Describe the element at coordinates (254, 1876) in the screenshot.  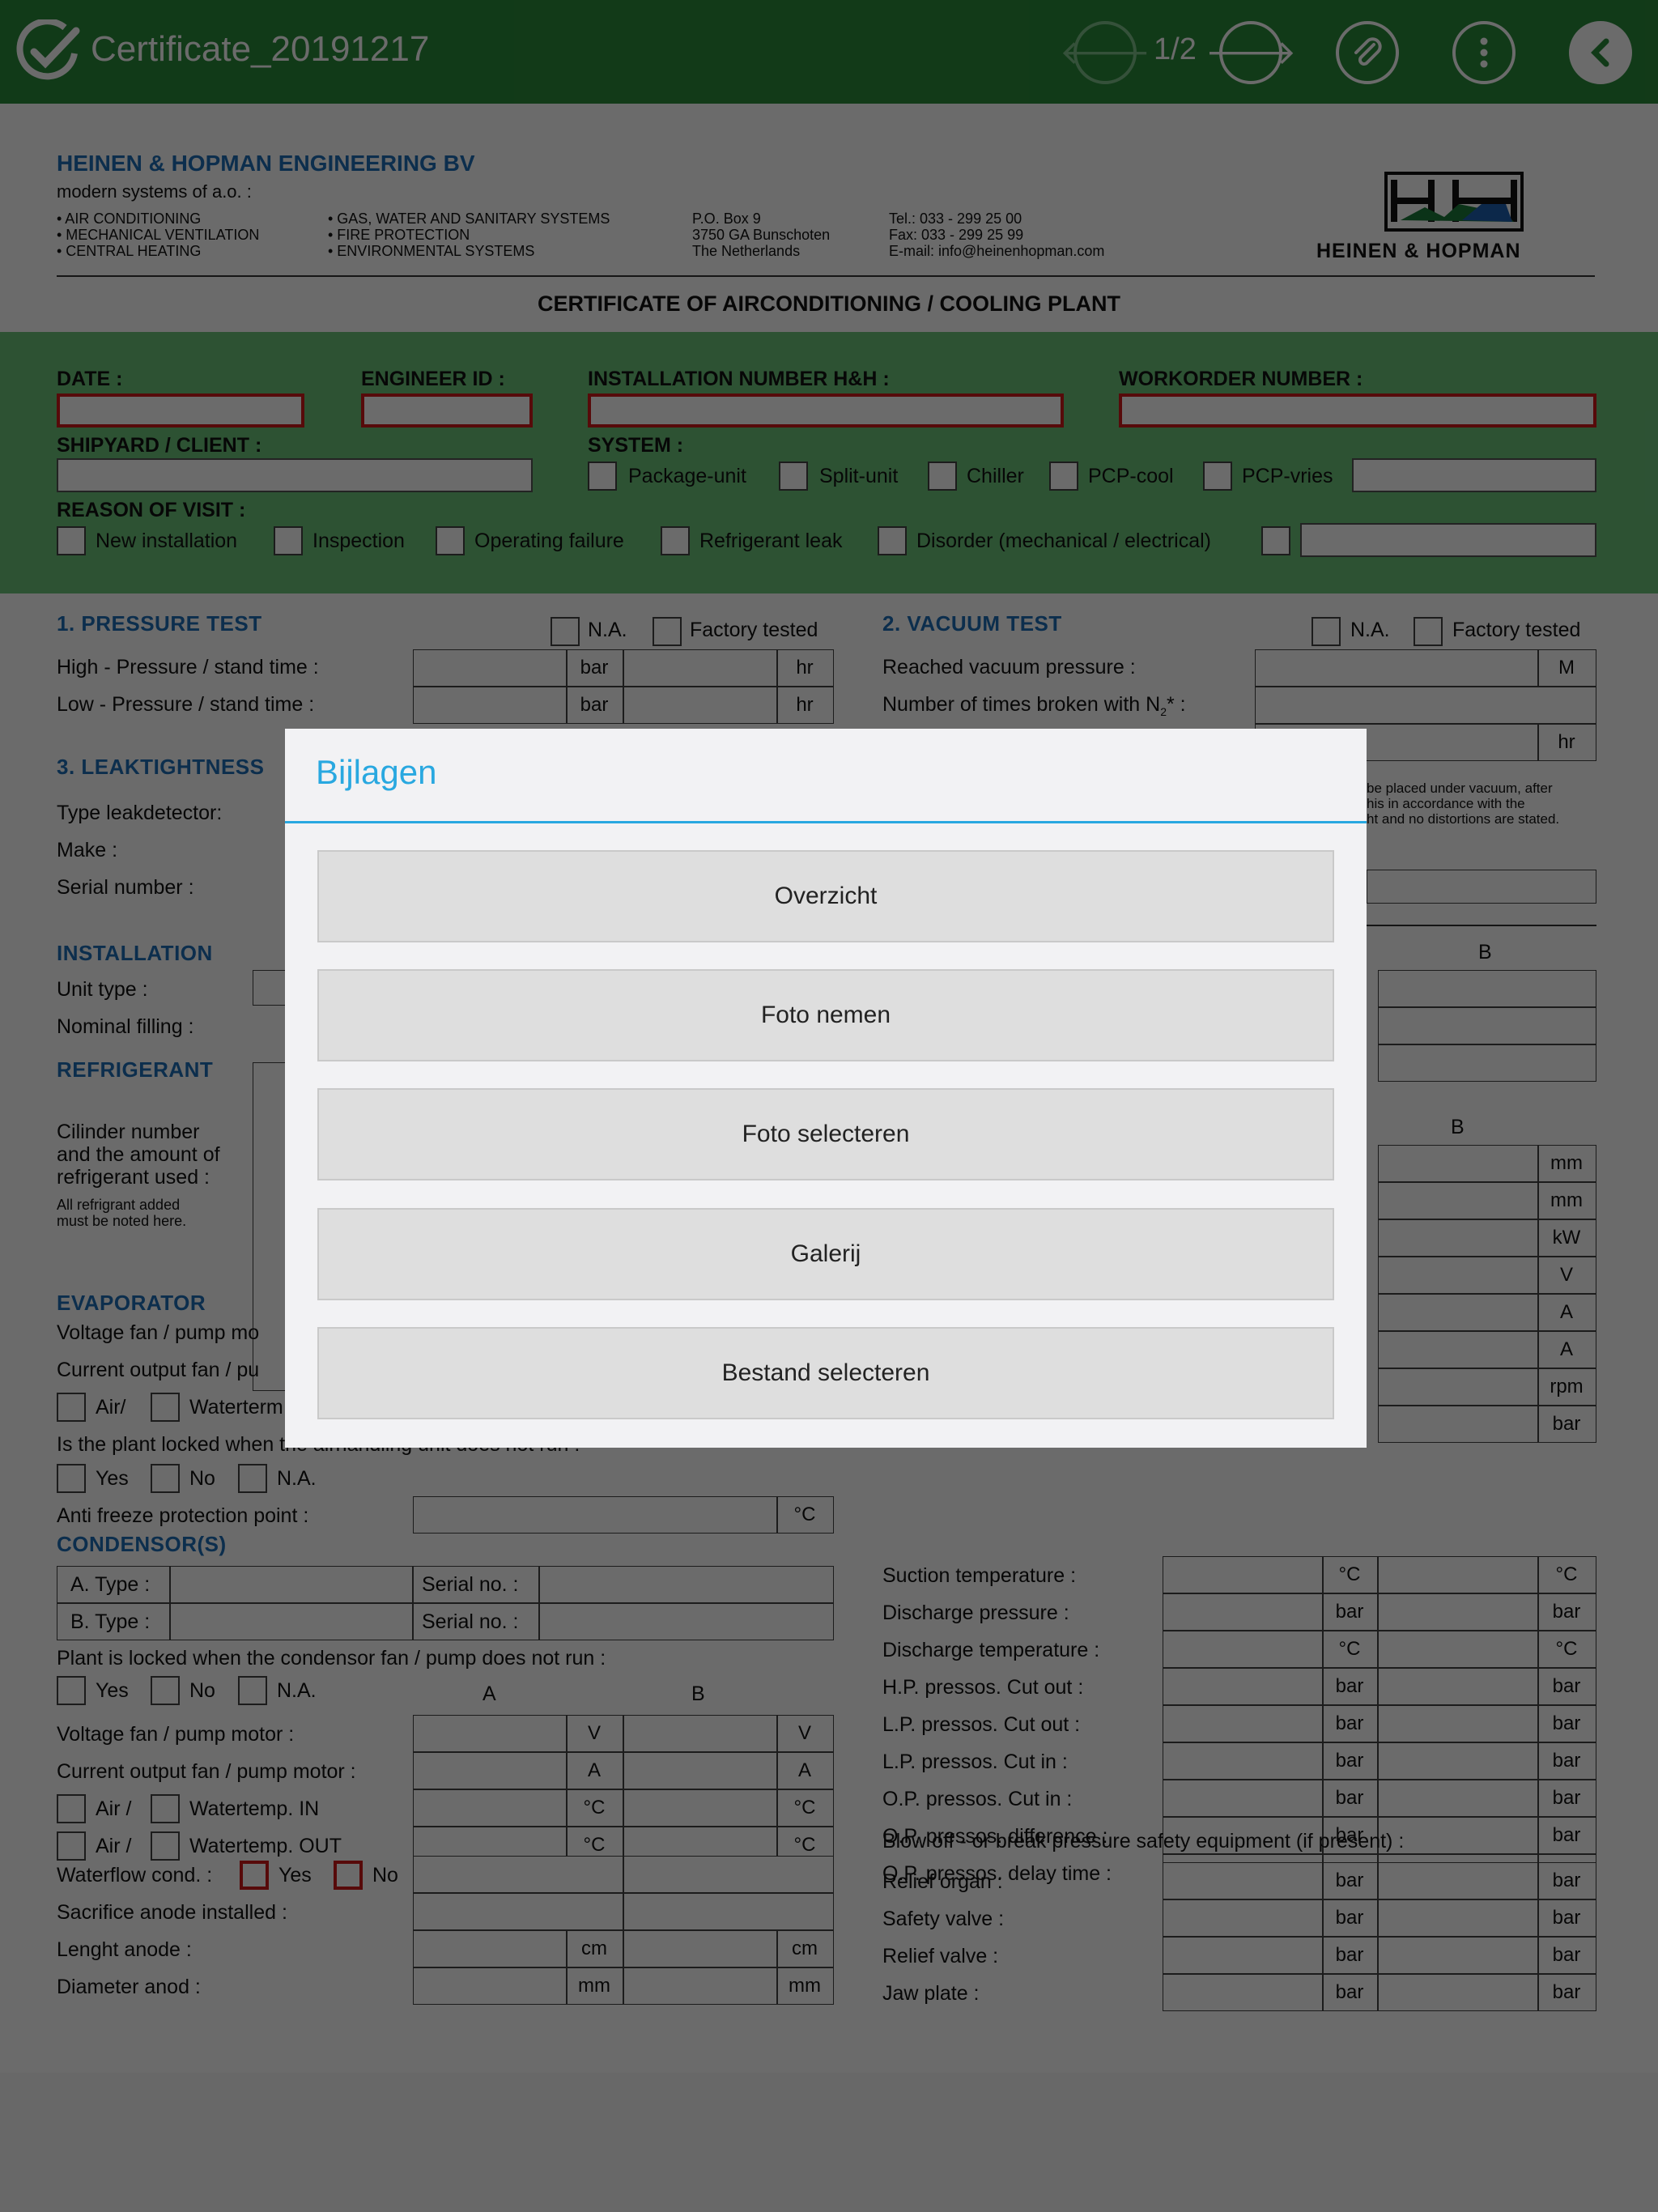
I see `waterflow-yes-checkbox` at that location.